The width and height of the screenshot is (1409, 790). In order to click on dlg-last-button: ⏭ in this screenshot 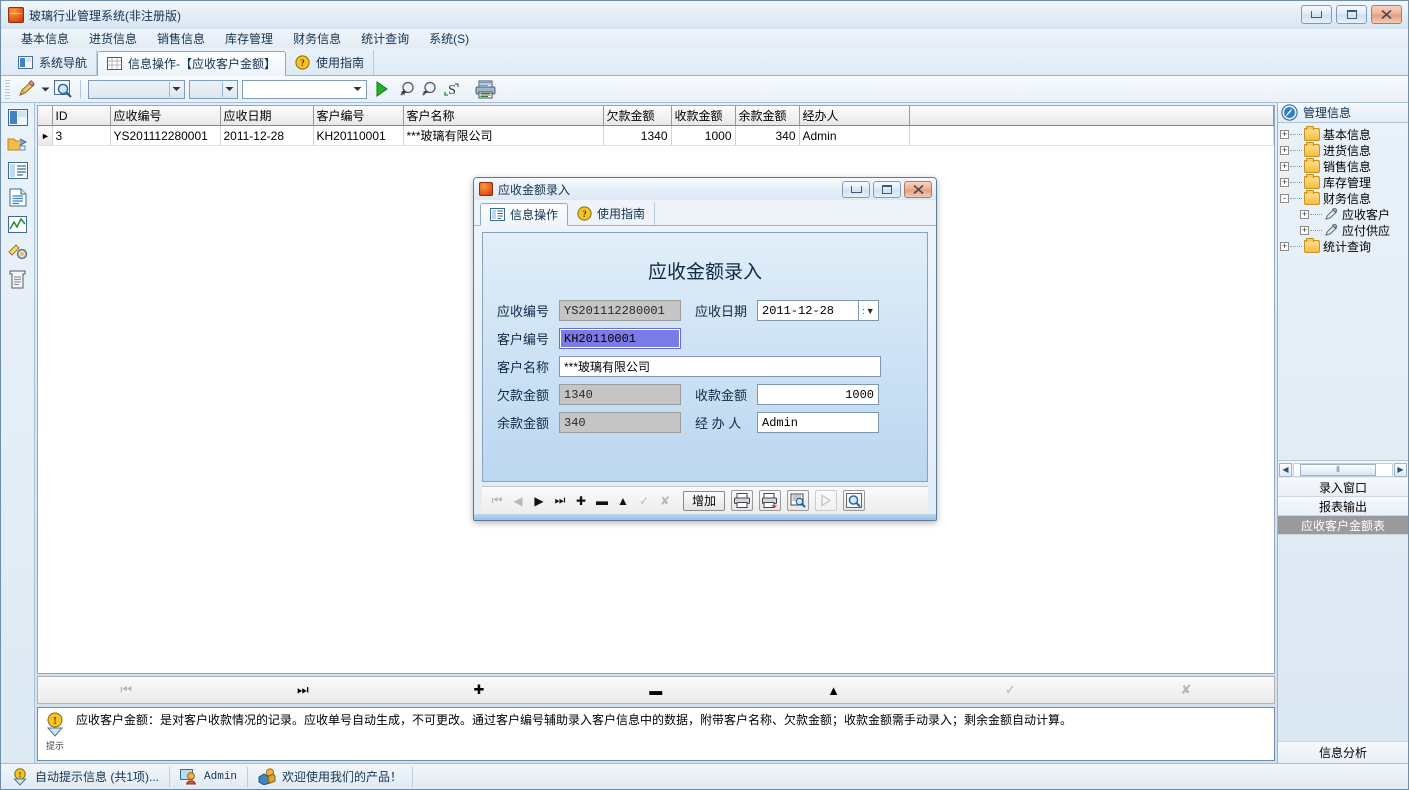, I will do `click(560, 501)`.